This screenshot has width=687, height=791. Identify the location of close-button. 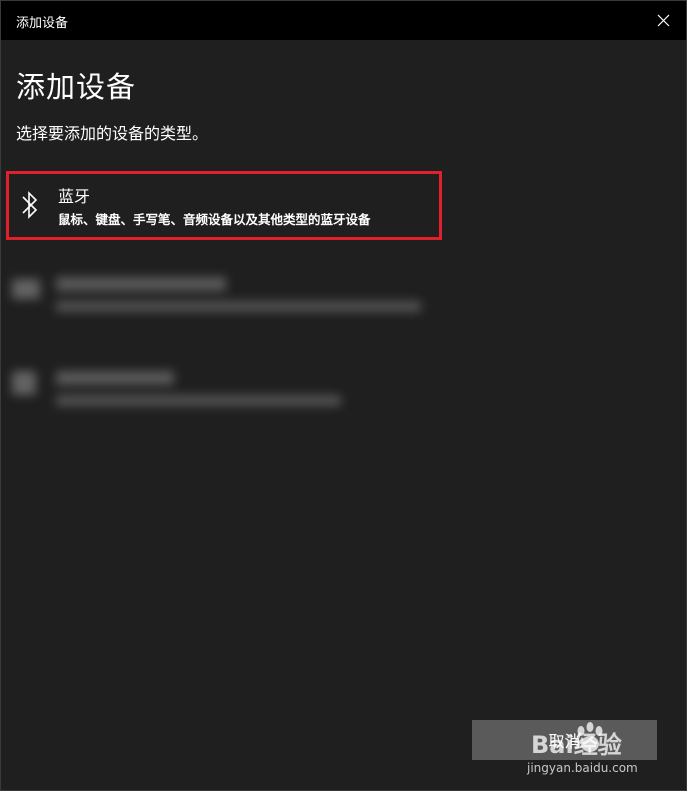
(663, 20).